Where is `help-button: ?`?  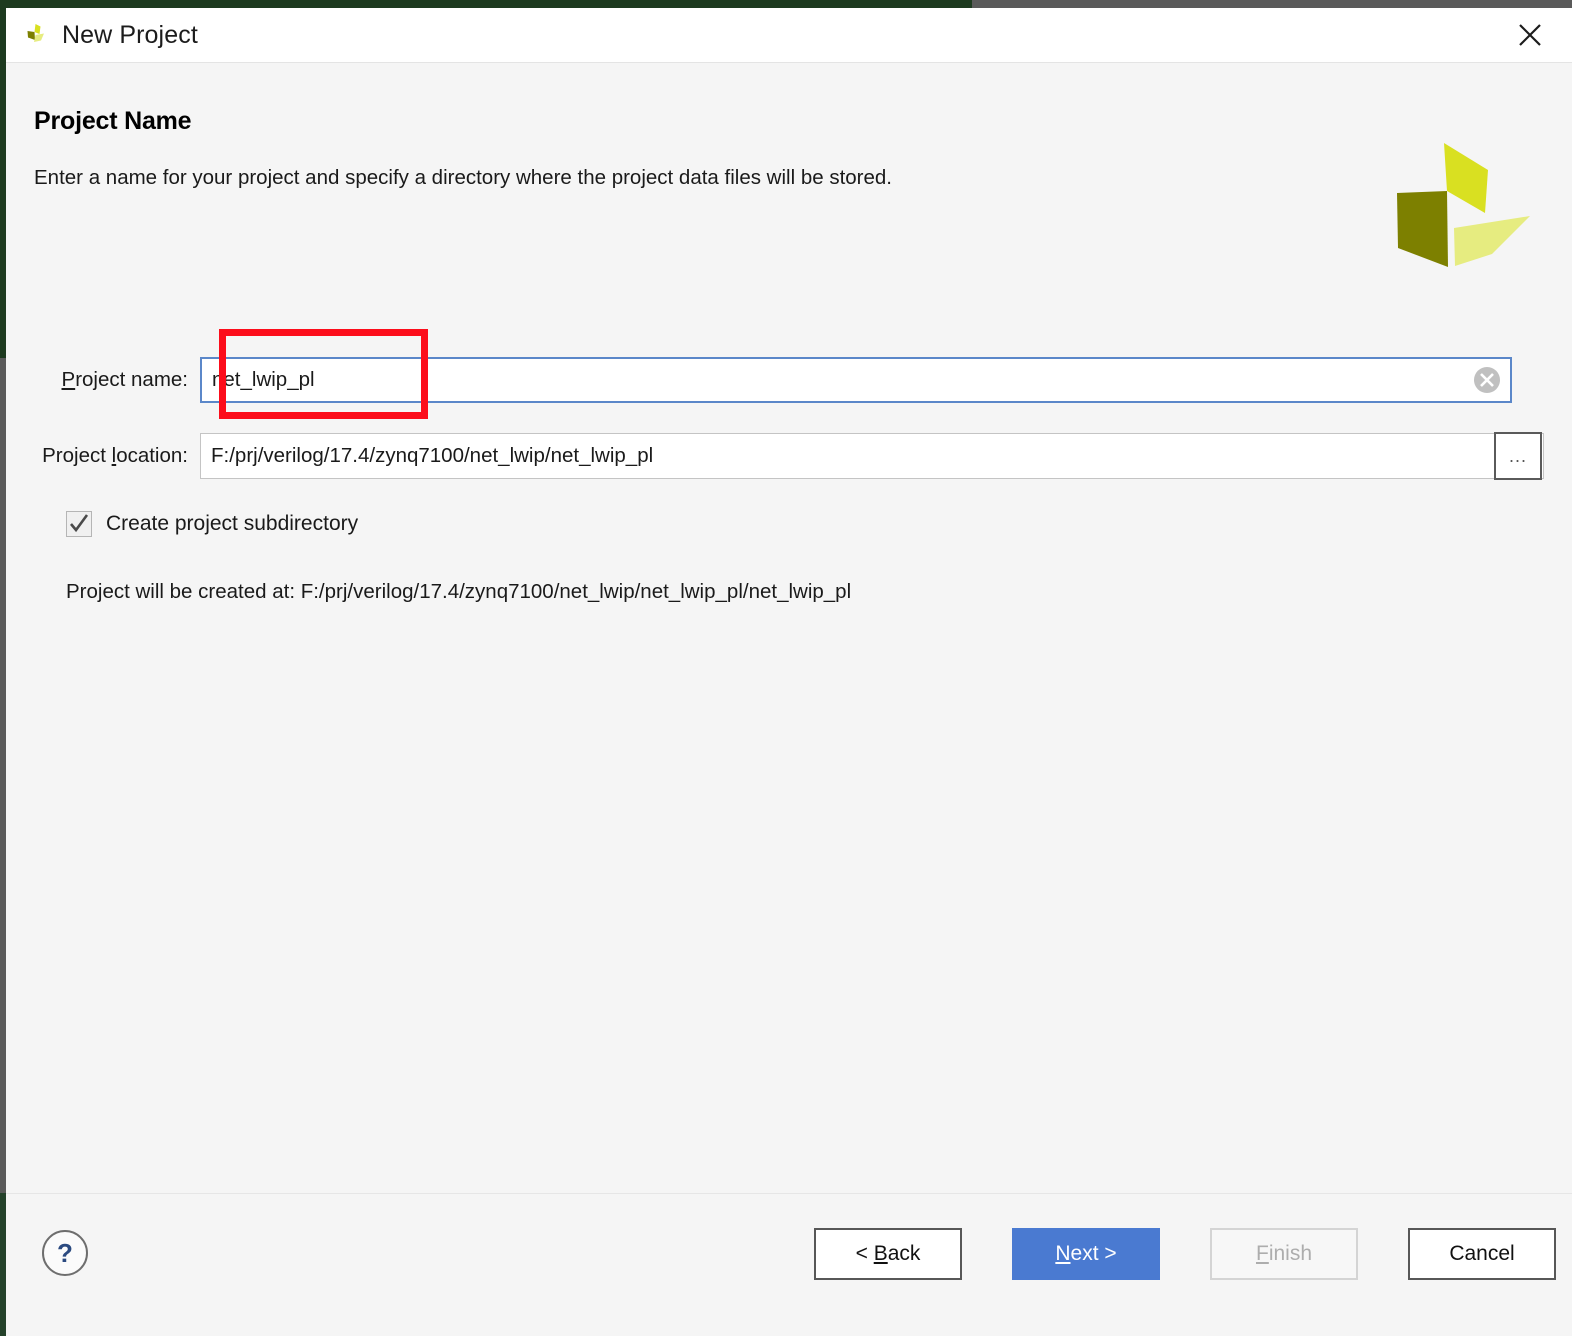 help-button: ? is located at coordinates (65, 1253).